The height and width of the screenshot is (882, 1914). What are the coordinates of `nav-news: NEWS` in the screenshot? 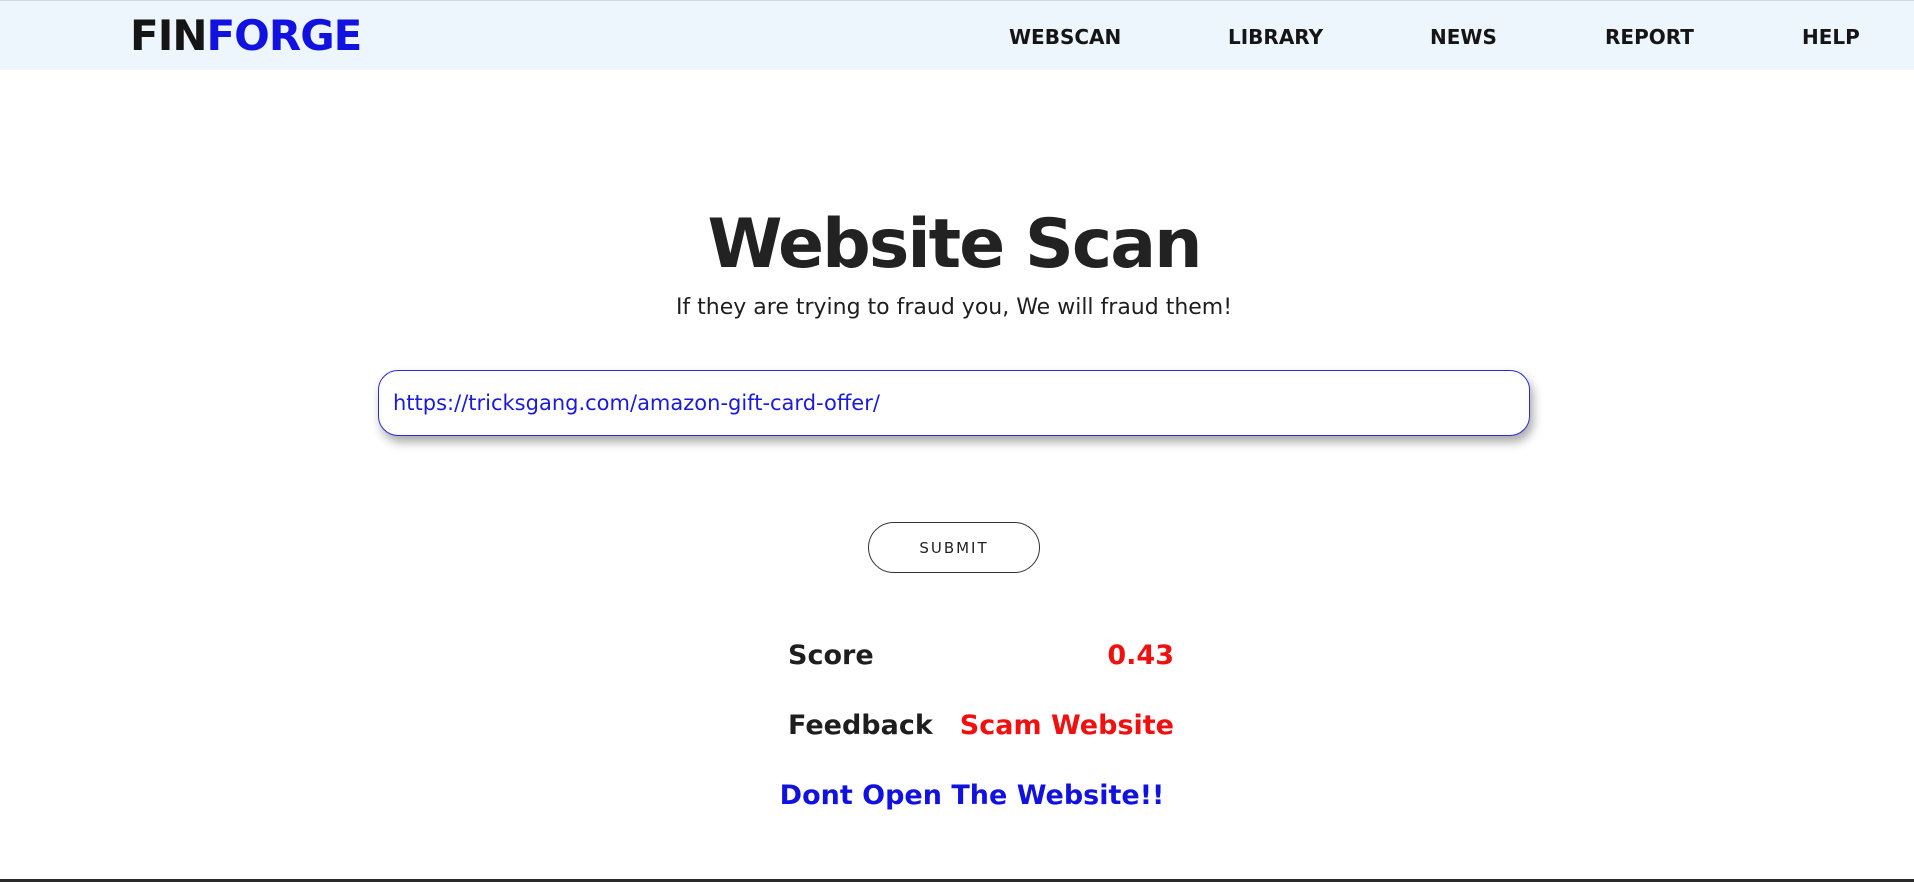 It's located at (1463, 37).